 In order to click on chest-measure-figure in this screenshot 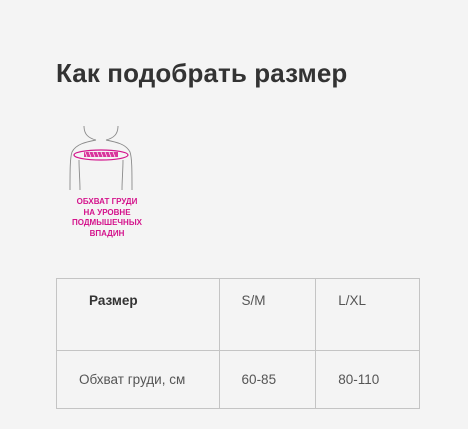, I will do `click(107, 159)`.